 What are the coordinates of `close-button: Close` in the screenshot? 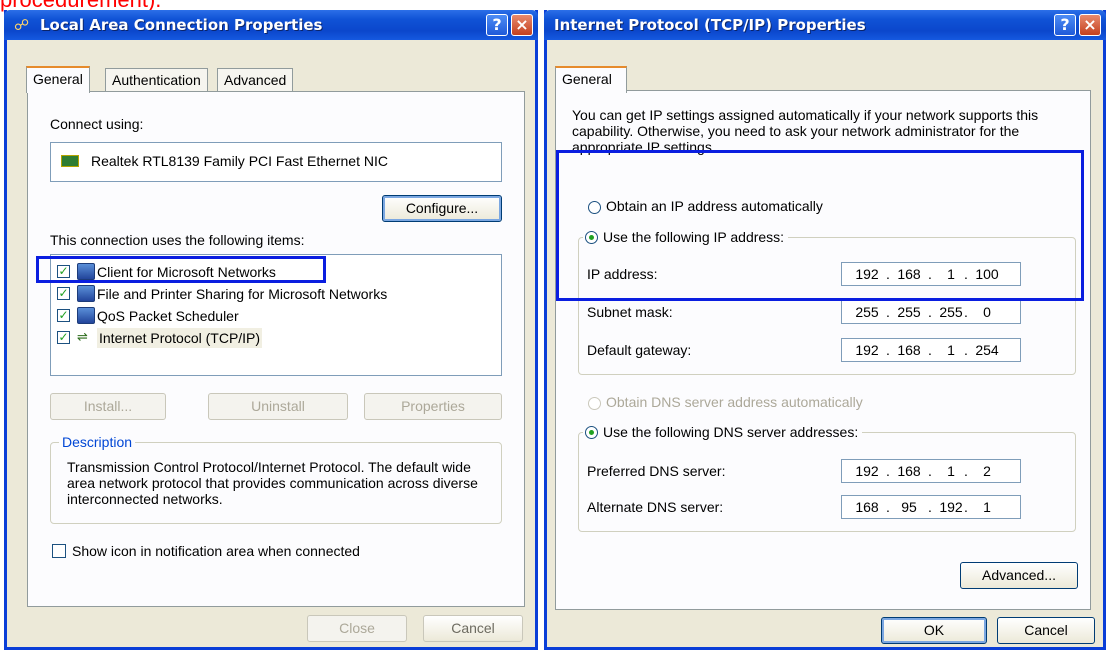 It's located at (357, 628).